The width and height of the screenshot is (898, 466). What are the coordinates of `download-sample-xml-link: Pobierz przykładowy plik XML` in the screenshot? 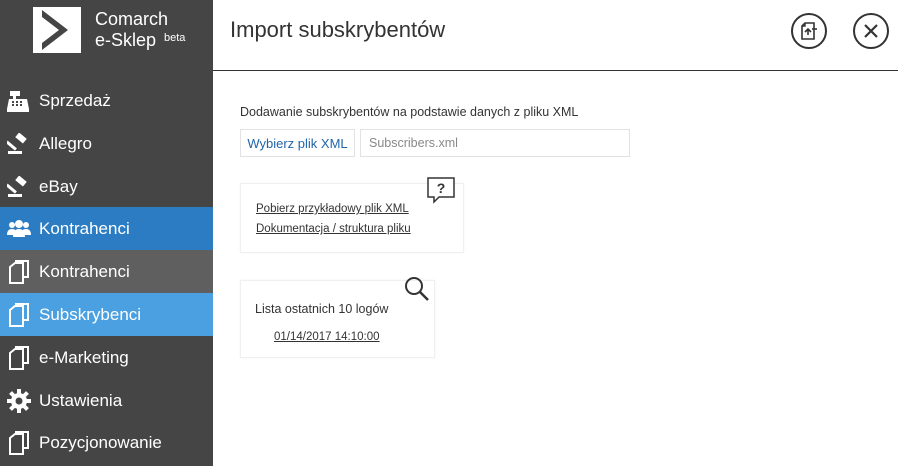 It's located at (332, 209).